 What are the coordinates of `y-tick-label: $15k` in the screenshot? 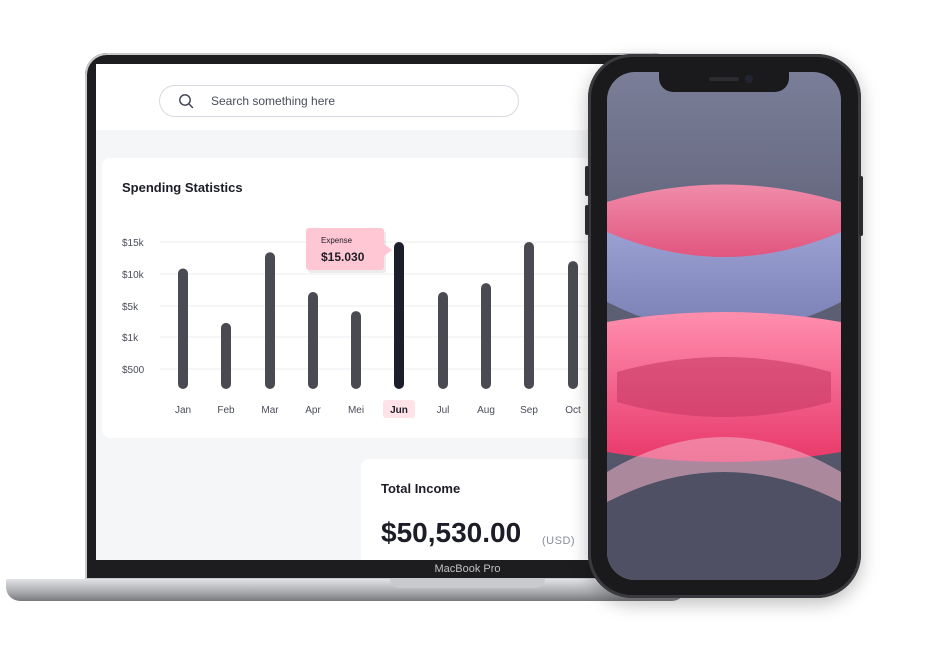 It's located at (133, 243).